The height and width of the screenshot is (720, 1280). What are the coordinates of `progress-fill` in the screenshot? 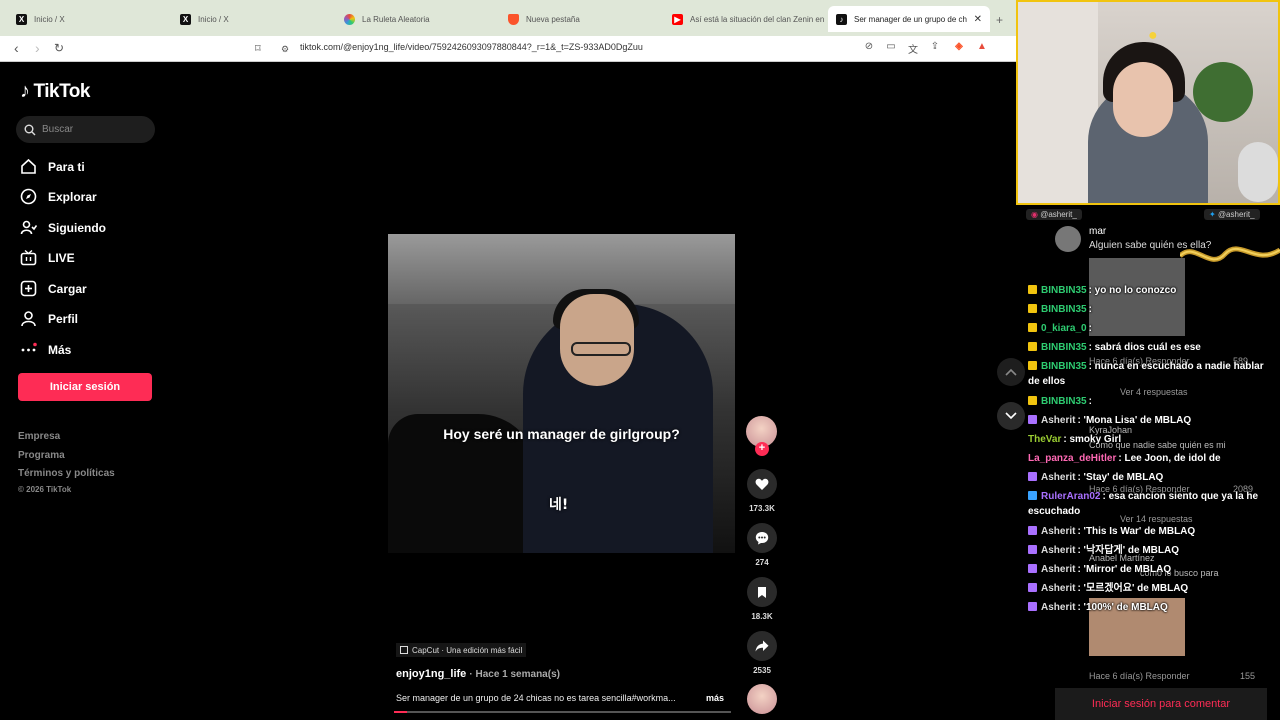 It's located at (401, 712).